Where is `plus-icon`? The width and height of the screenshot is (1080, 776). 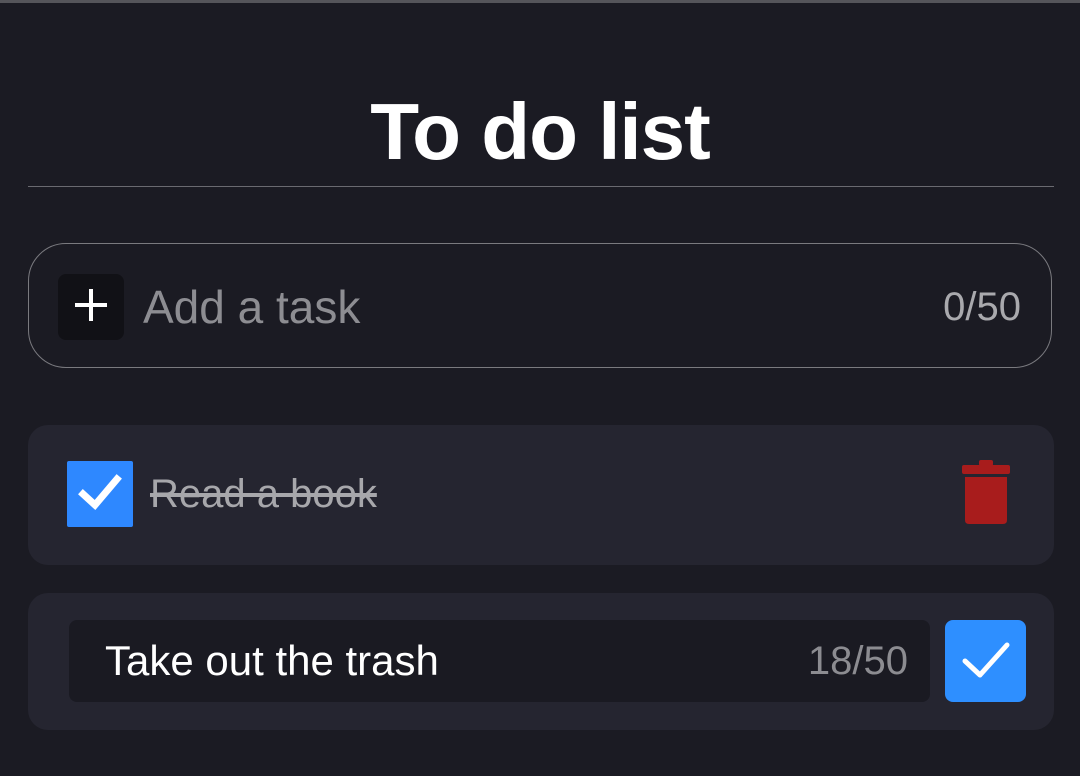 plus-icon is located at coordinates (91, 307).